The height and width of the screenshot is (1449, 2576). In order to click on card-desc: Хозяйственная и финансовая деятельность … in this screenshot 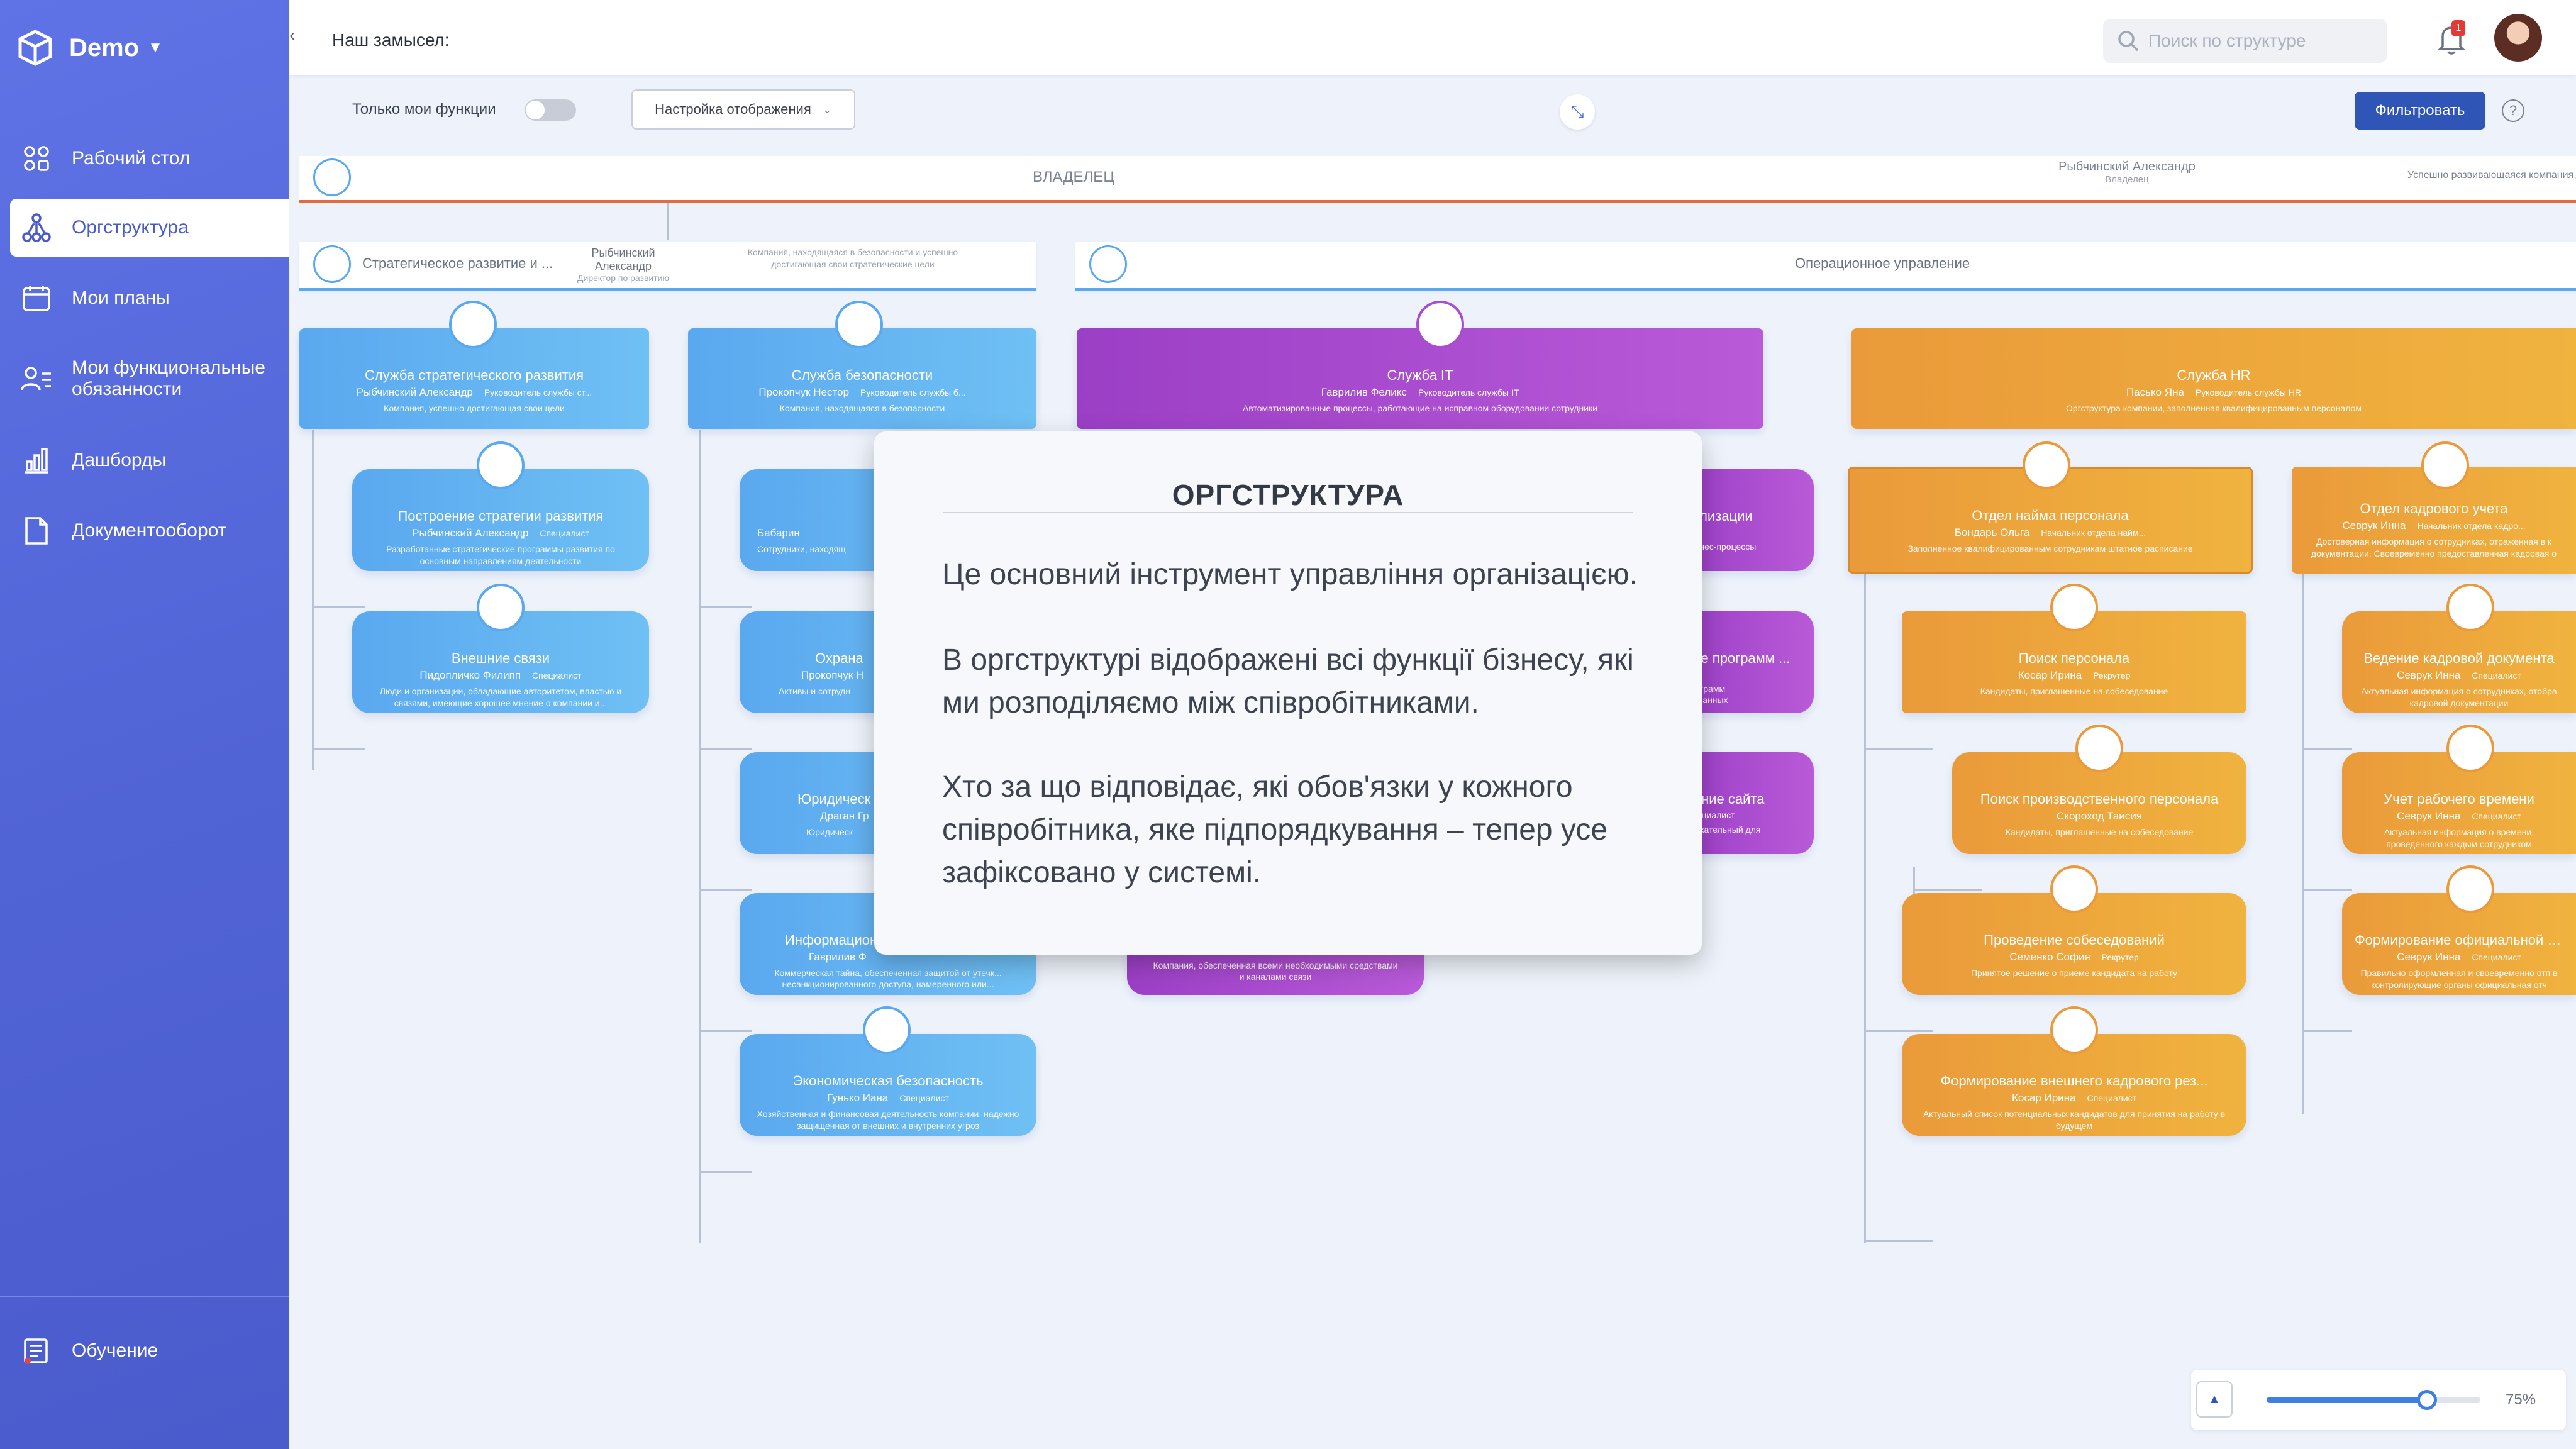, I will do `click(888, 1120)`.